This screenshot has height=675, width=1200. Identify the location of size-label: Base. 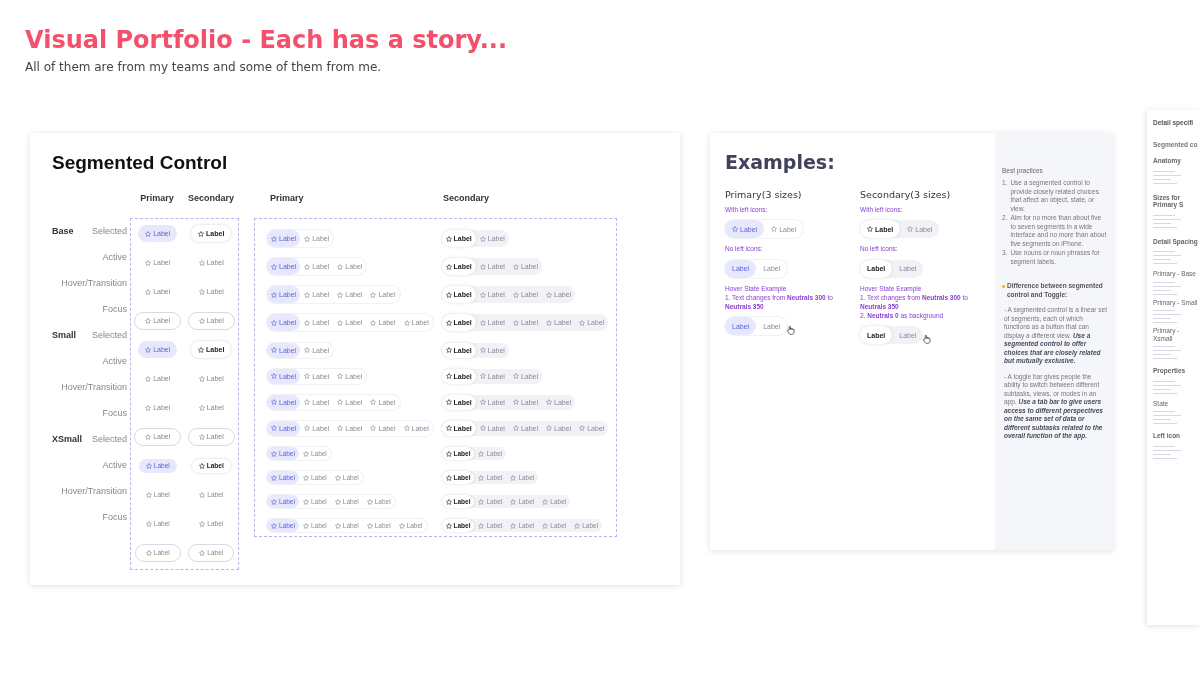
(63, 231).